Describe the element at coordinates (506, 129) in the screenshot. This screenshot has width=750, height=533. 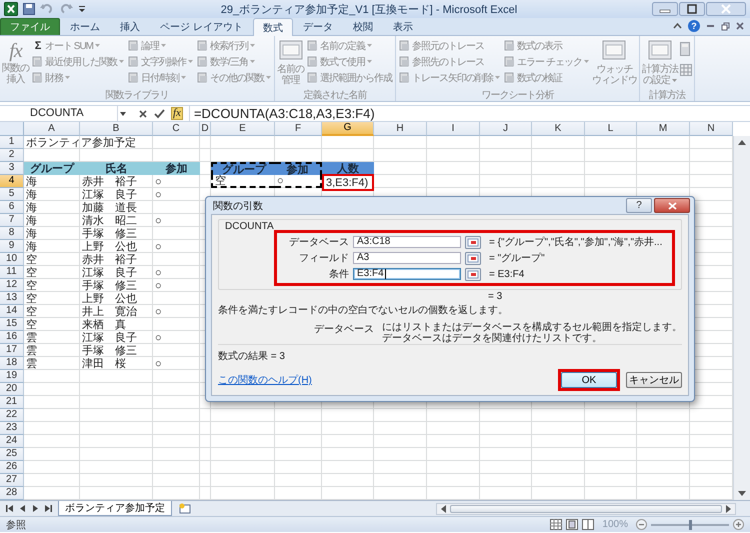
I see `column-header: J` at that location.